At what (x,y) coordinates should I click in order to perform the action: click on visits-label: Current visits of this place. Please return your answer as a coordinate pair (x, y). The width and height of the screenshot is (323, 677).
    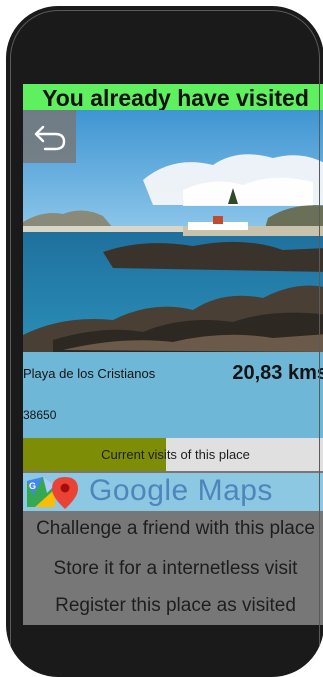
    Looking at the image, I should click on (175, 454).